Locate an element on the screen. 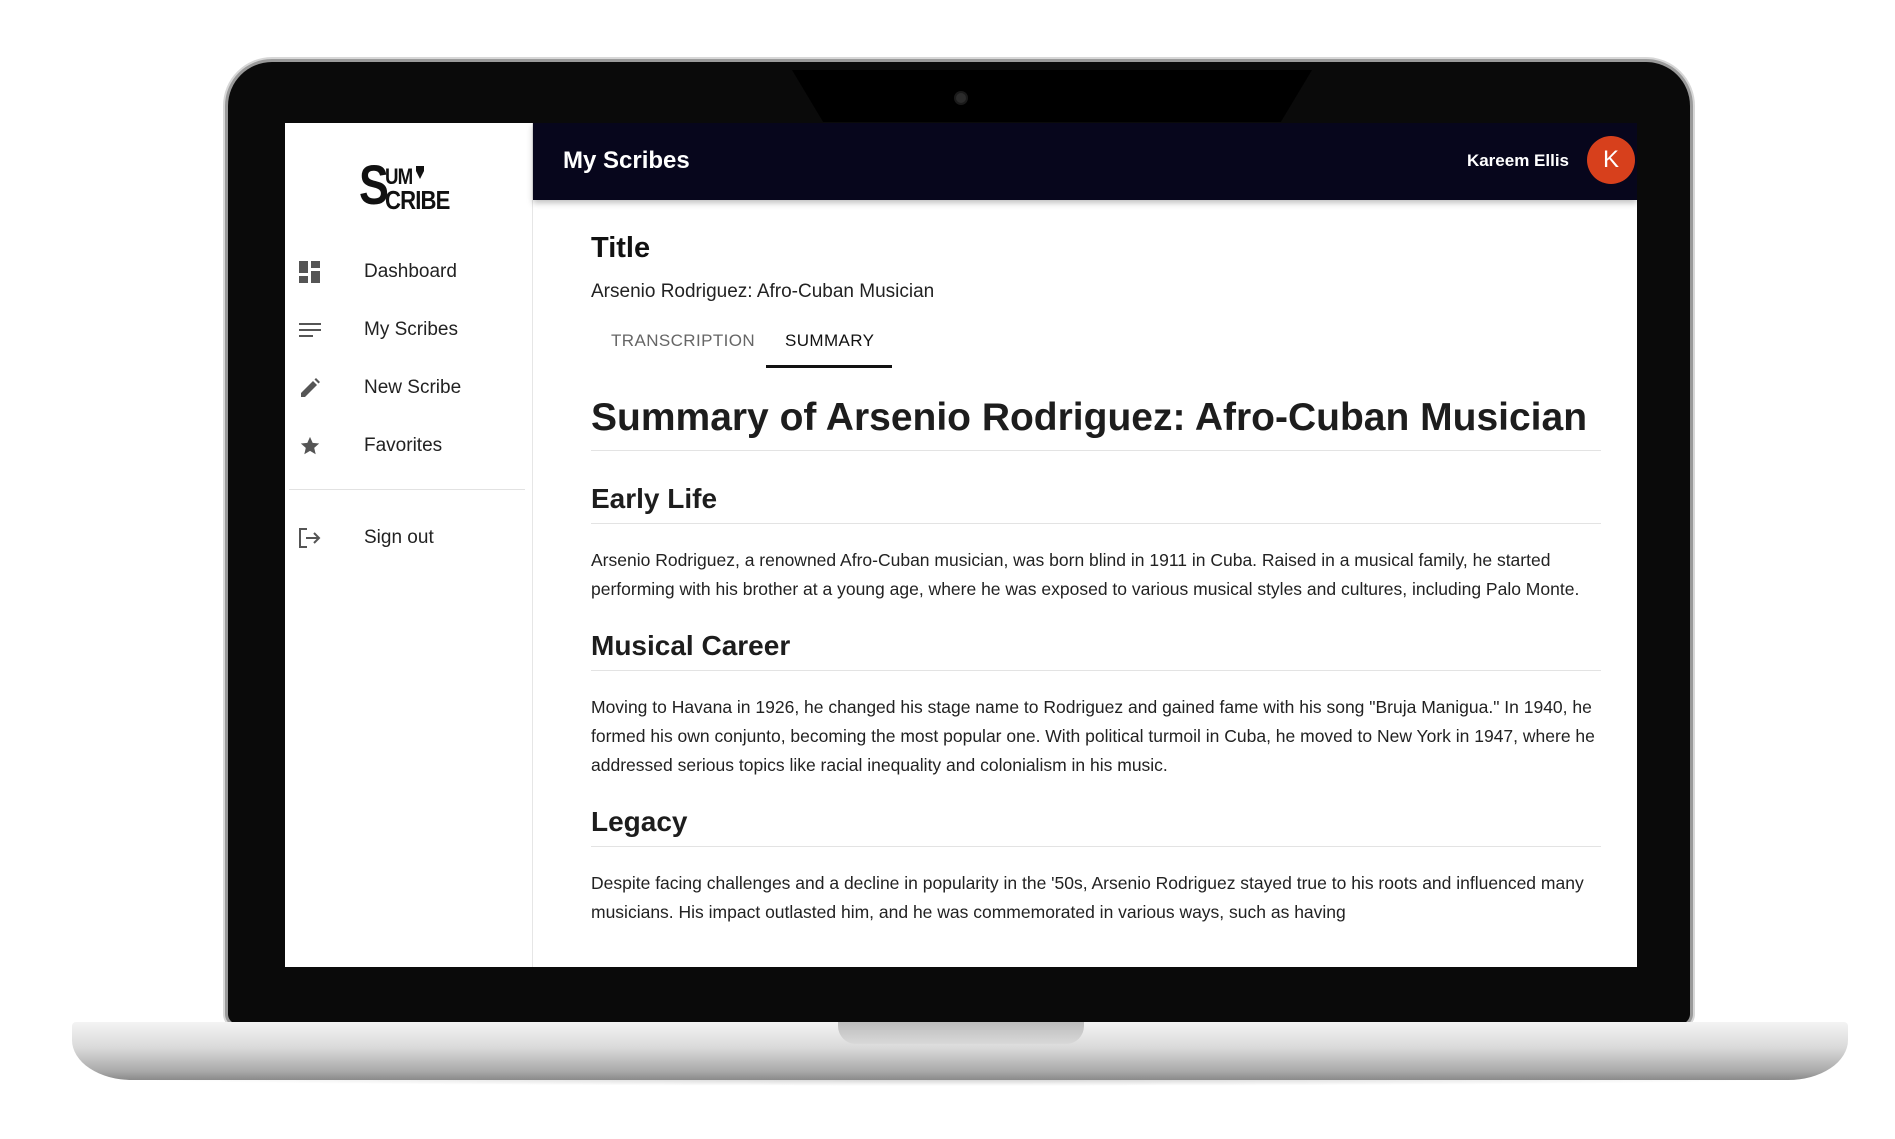  sidebar-item-label: My Scribes is located at coordinates (411, 329).